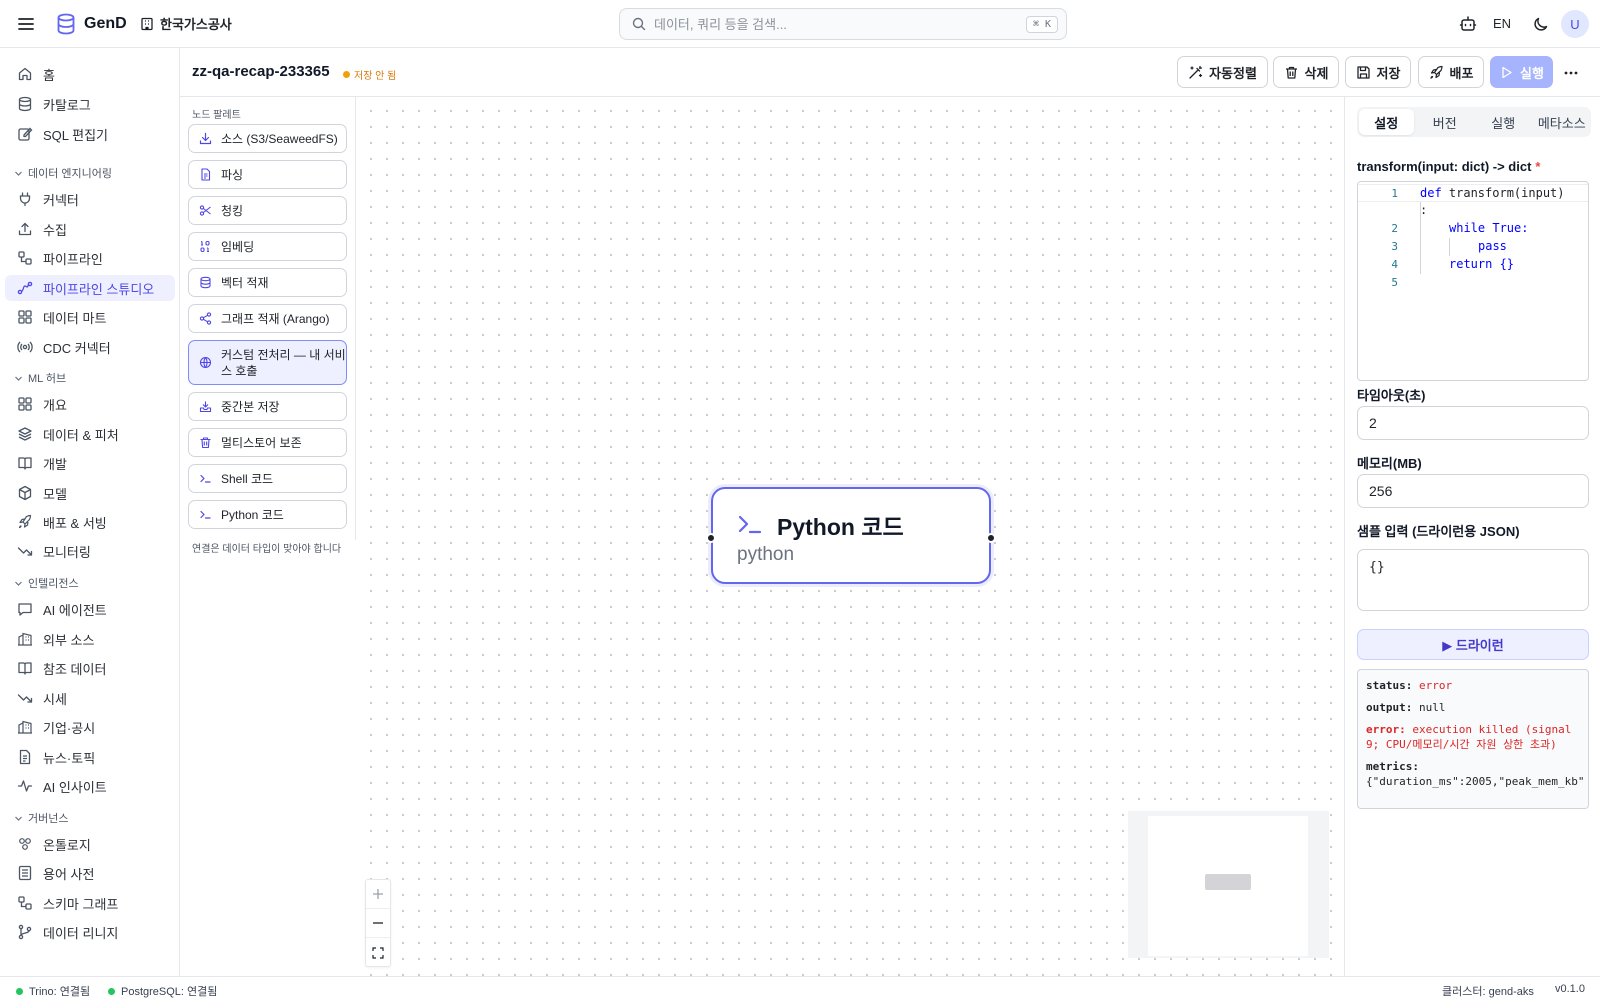 Image resolution: width=1600 pixels, height=1000 pixels. Describe the element at coordinates (1473, 685) in the screenshot. I see `result-status: status: error` at that location.